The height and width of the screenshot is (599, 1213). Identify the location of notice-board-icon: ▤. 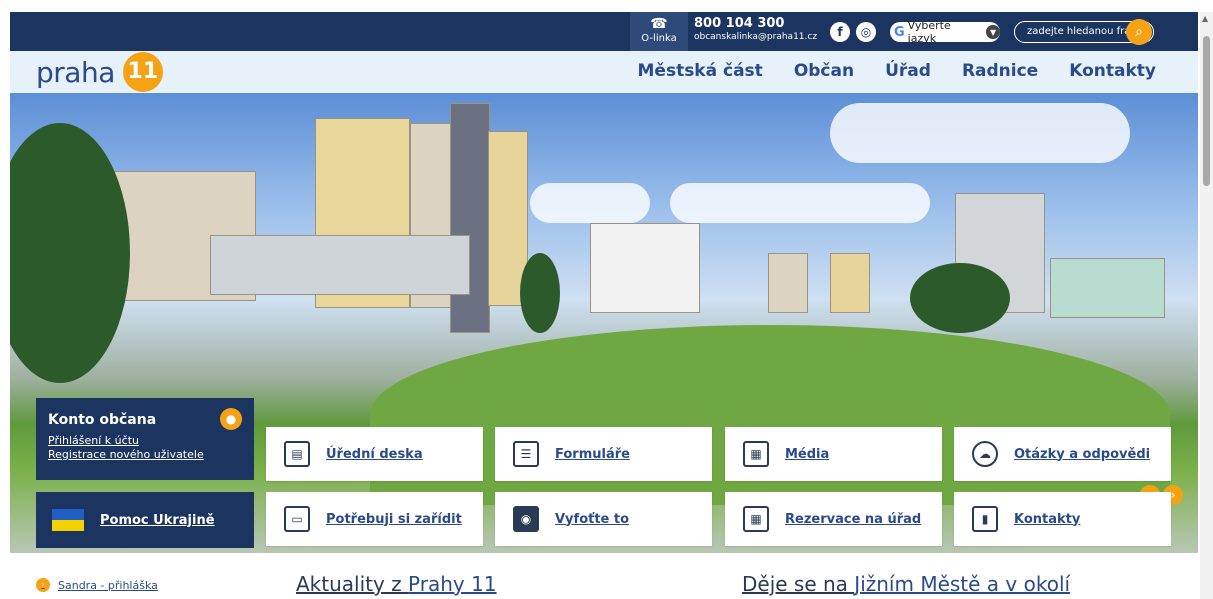
(297, 454).